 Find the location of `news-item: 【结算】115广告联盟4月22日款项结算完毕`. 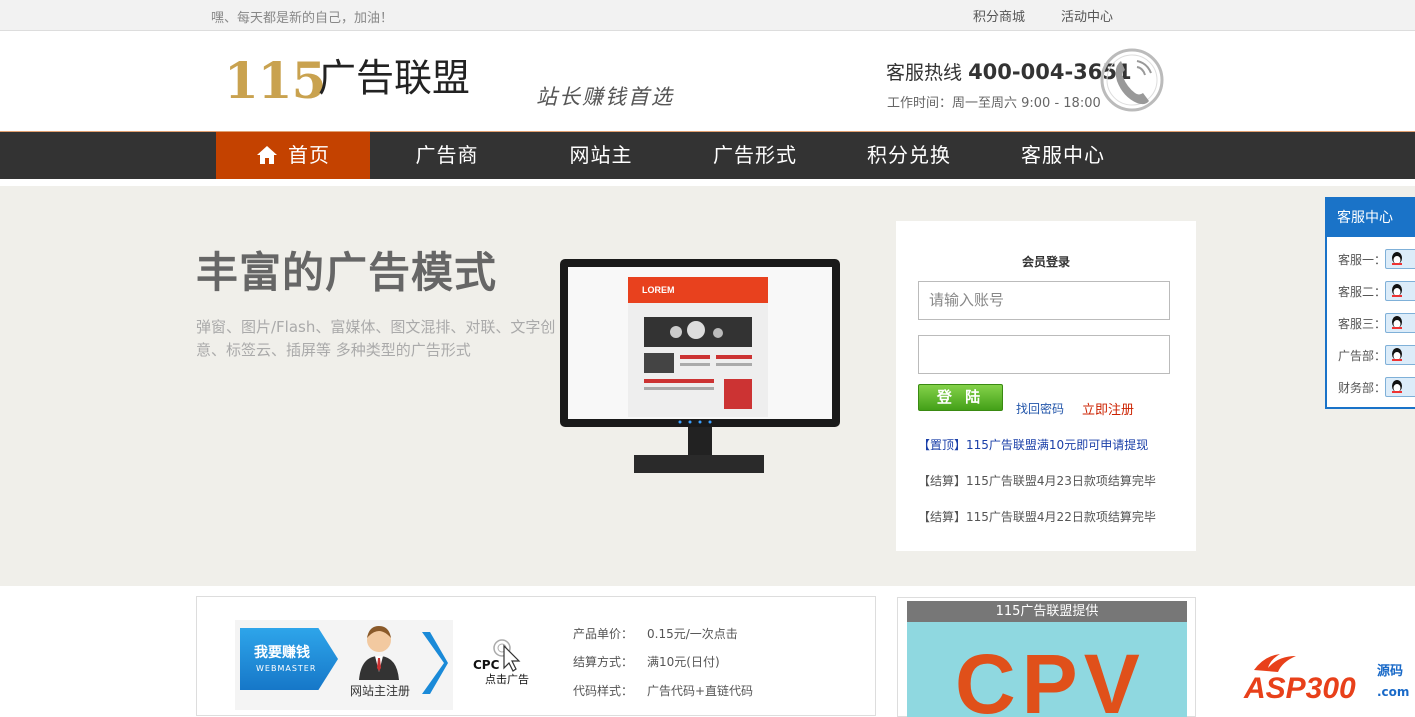

news-item: 【结算】115广告联盟4月22日款项结算完毕 is located at coordinates (1037, 516).